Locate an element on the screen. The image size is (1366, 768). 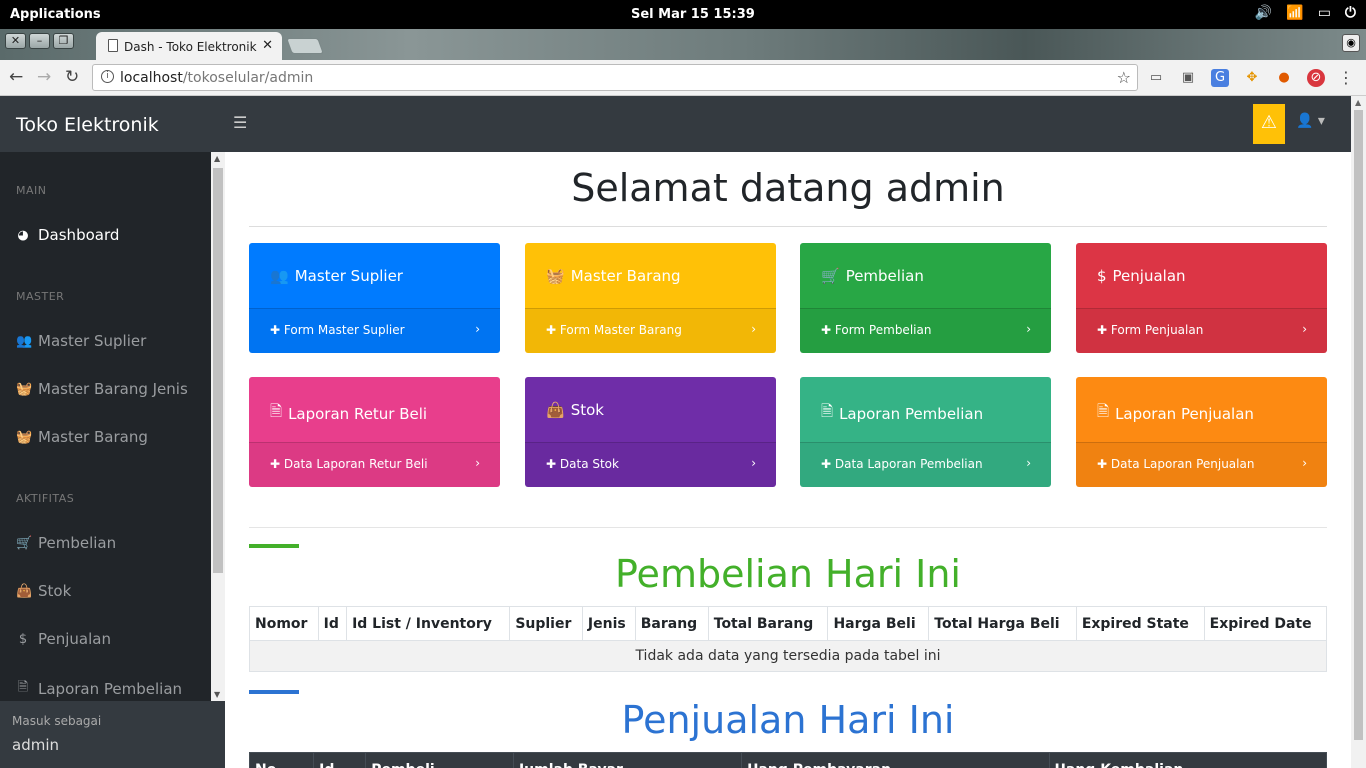
card-footer-link: ✚ Data Laporan Penjualan › is located at coordinates (1201, 464).